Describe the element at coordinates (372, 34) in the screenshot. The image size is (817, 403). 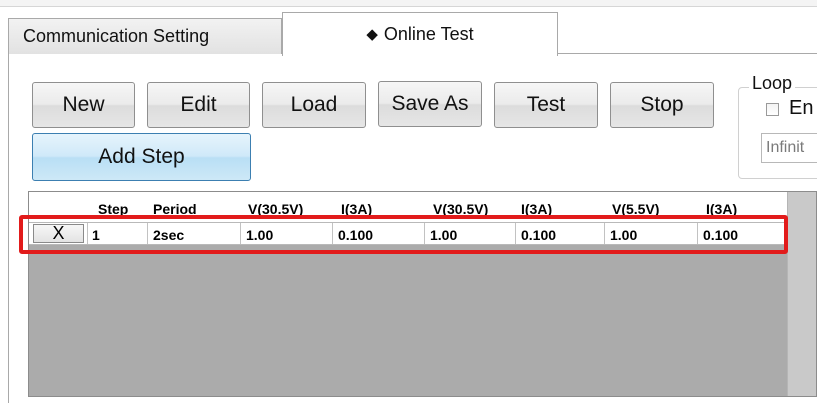
I see `diamond-icon: ◆` at that location.